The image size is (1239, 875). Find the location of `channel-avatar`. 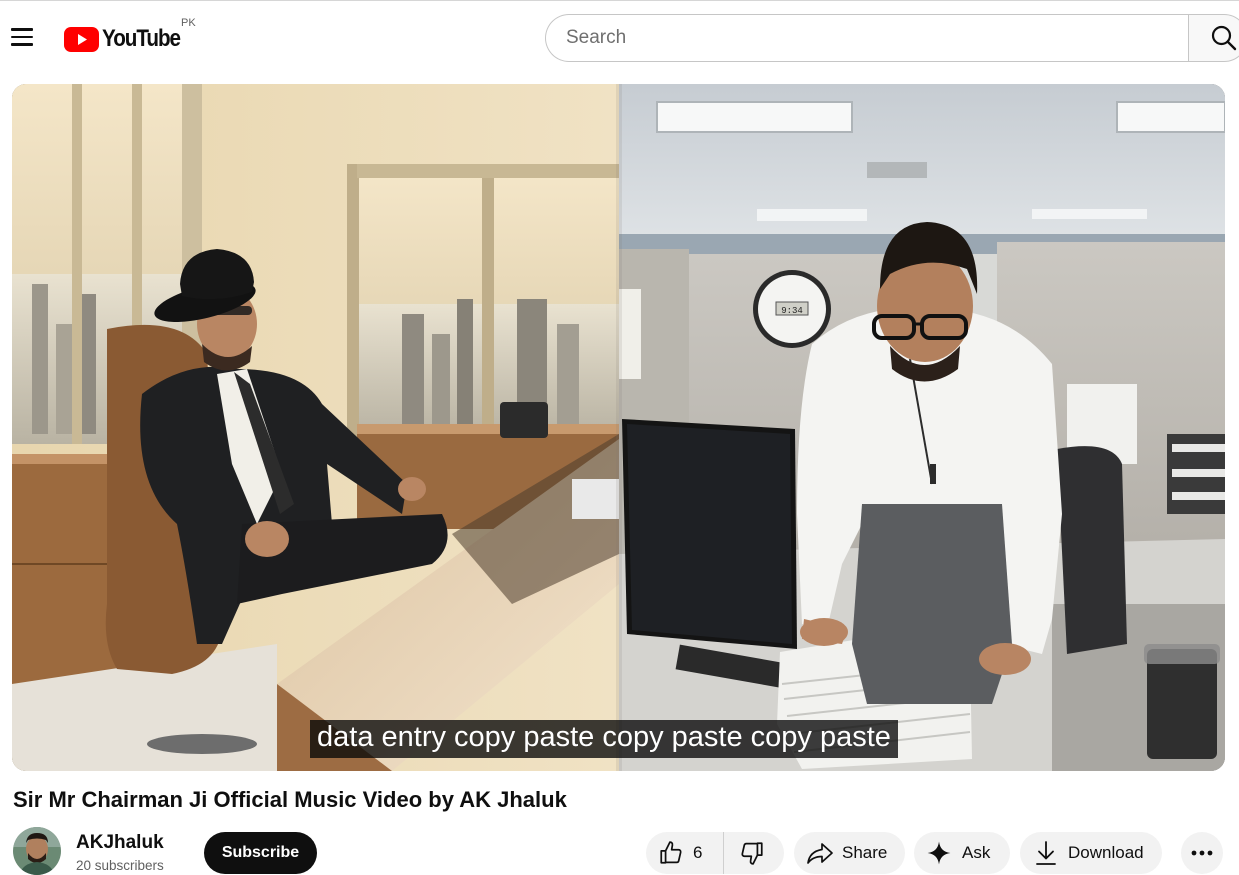

channel-avatar is located at coordinates (37, 851).